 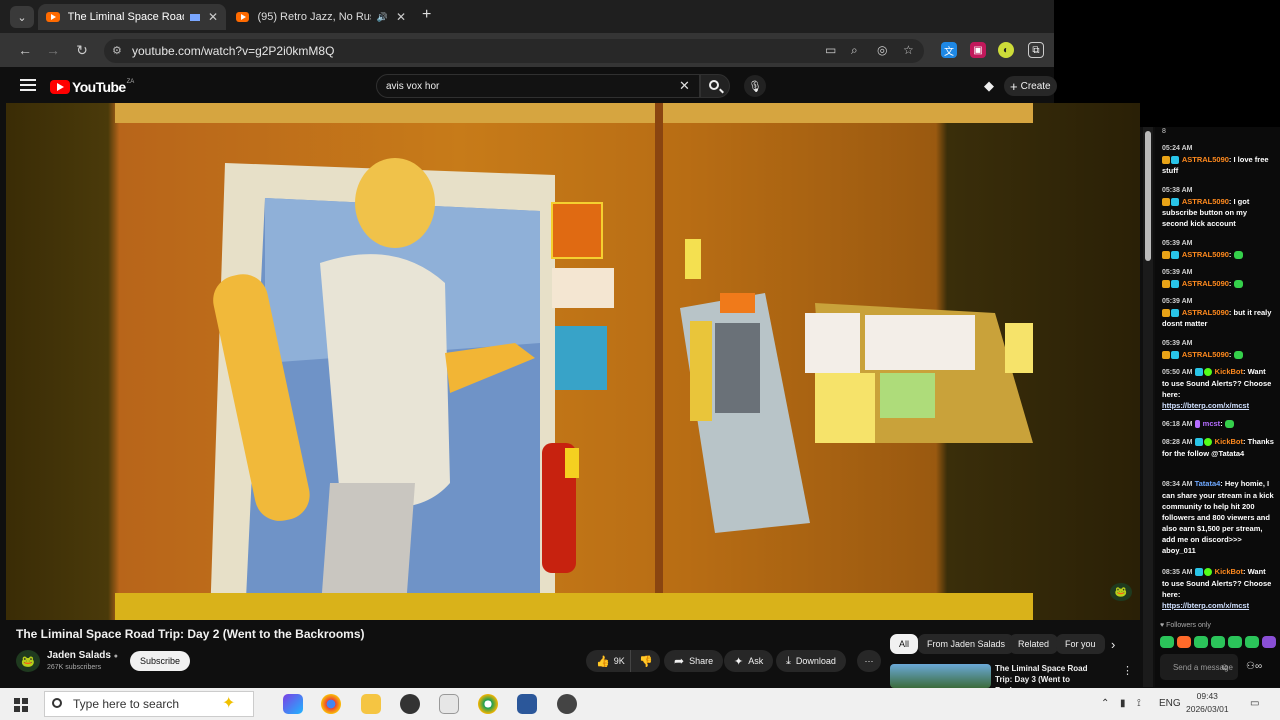 I want to click on chrome-icon, so click(x=331, y=704).